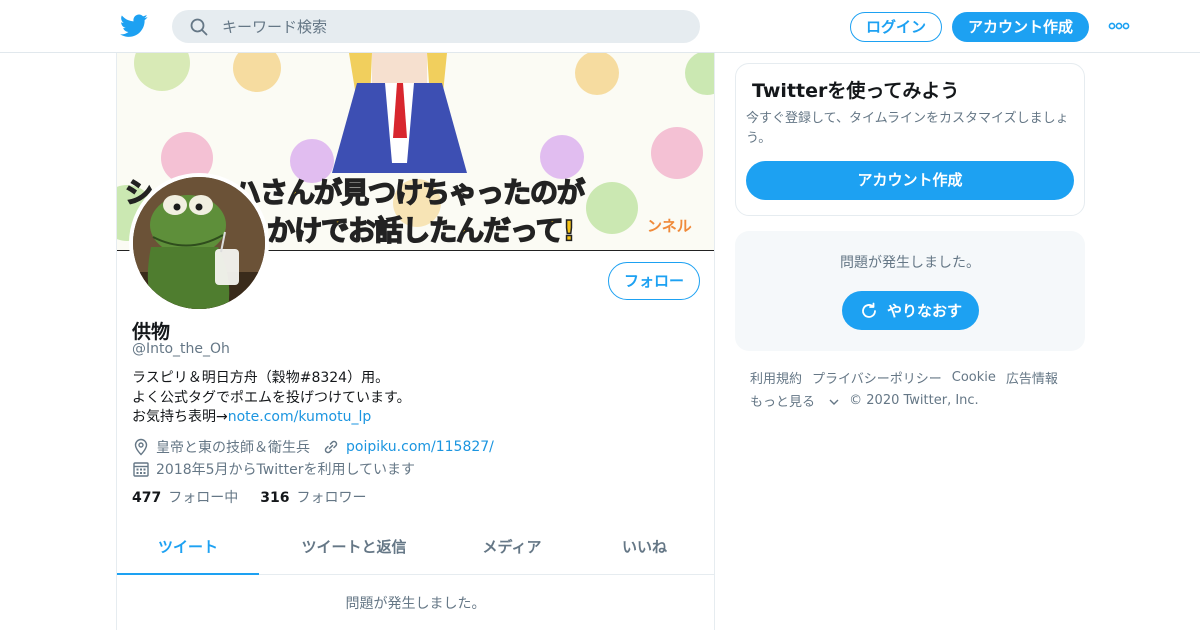 This screenshot has width=1200, height=630. What do you see at coordinates (907, 128) in the screenshot?
I see `signup-card-description: 今すぐ登録して、タイムラインをカスタマイズしましょう。` at bounding box center [907, 128].